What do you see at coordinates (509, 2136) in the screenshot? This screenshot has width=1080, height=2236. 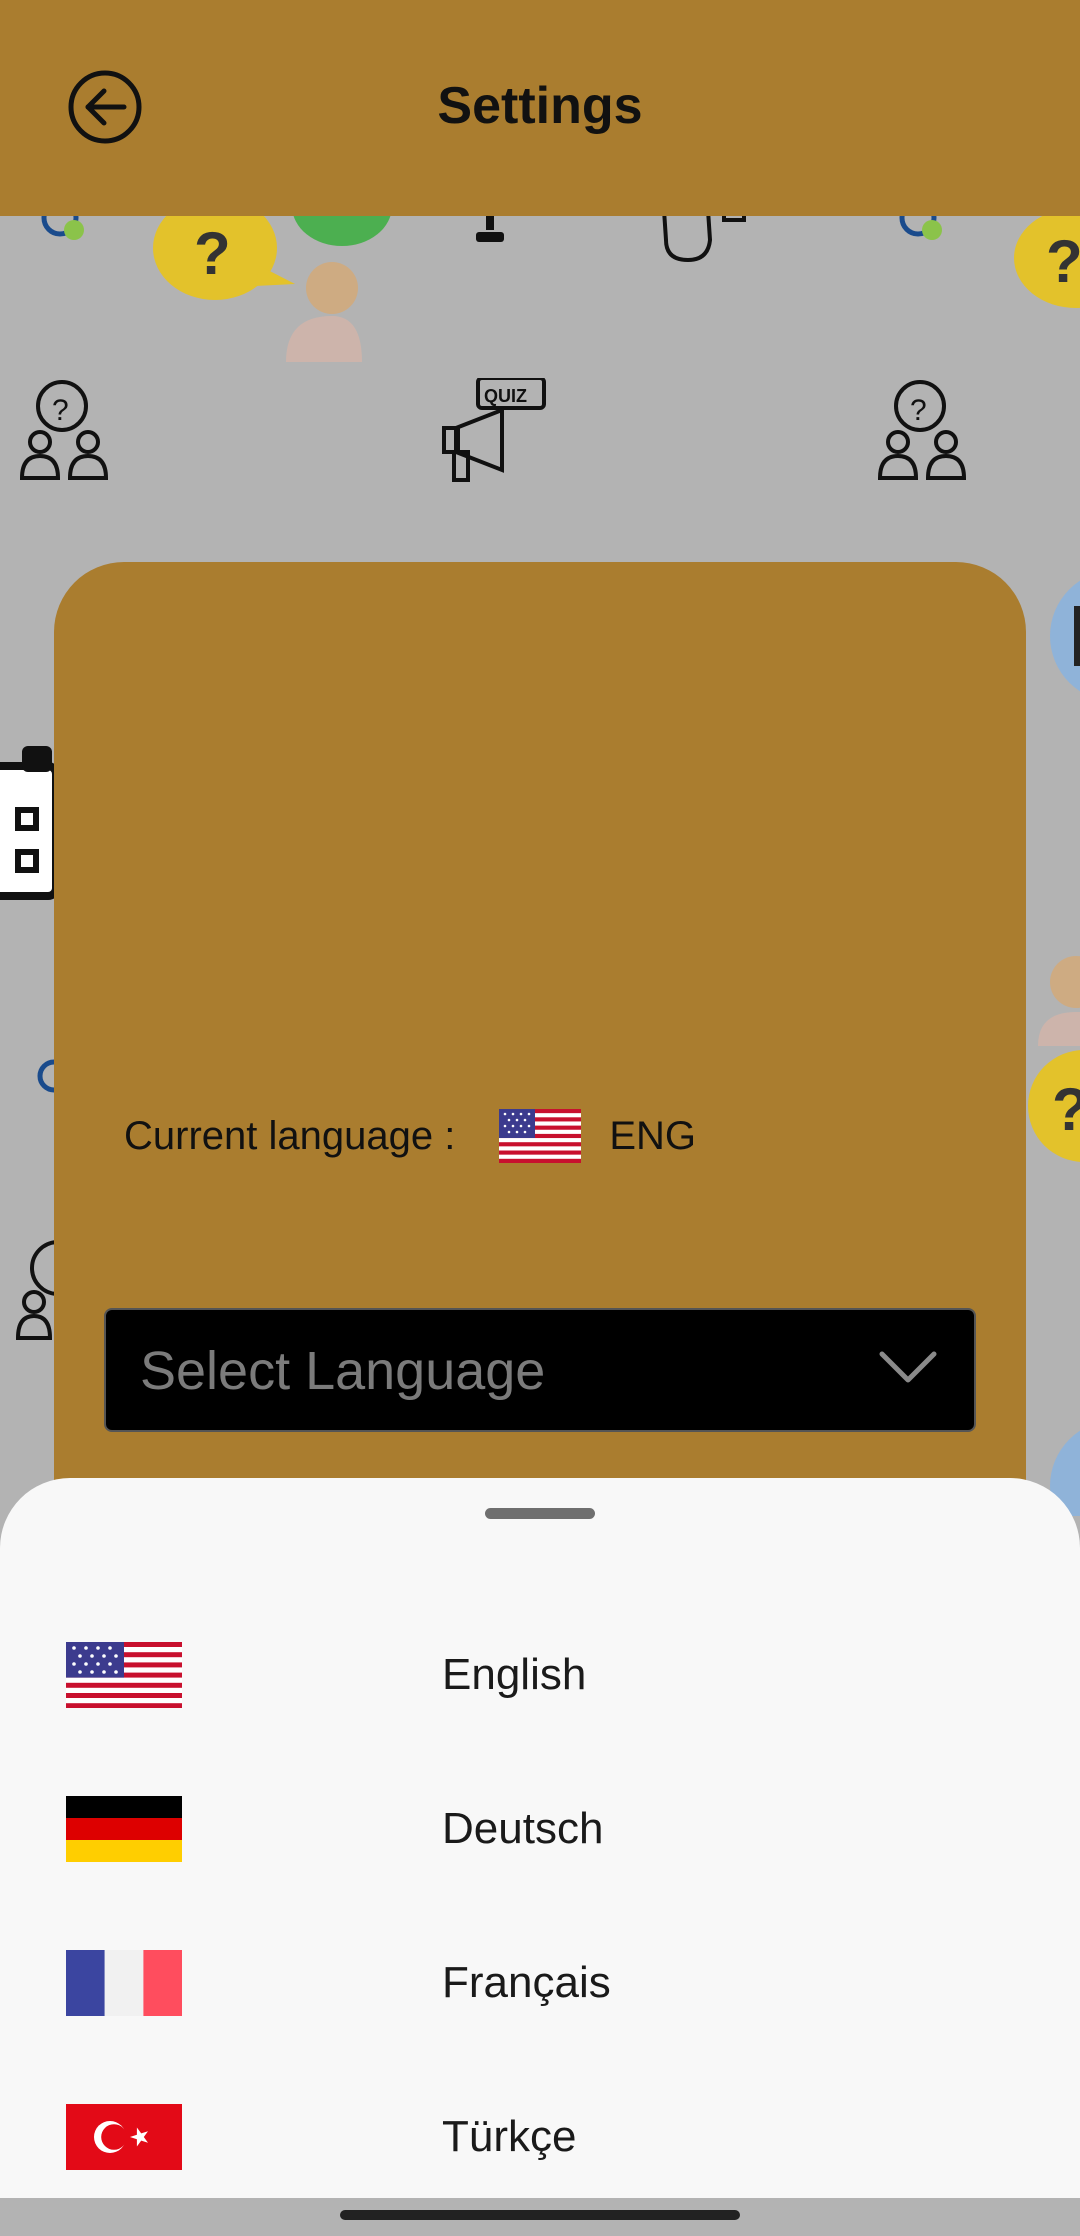 I see `language-option-label: Türkçe` at bounding box center [509, 2136].